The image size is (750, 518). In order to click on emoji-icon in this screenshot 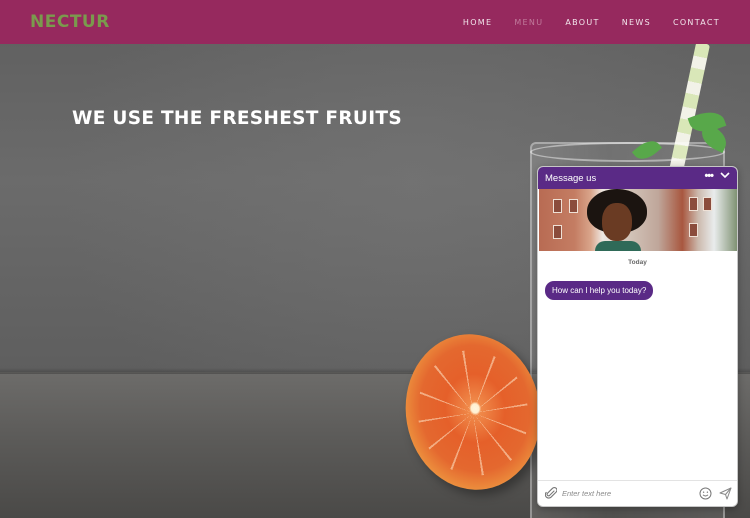, I will do `click(705, 493)`.